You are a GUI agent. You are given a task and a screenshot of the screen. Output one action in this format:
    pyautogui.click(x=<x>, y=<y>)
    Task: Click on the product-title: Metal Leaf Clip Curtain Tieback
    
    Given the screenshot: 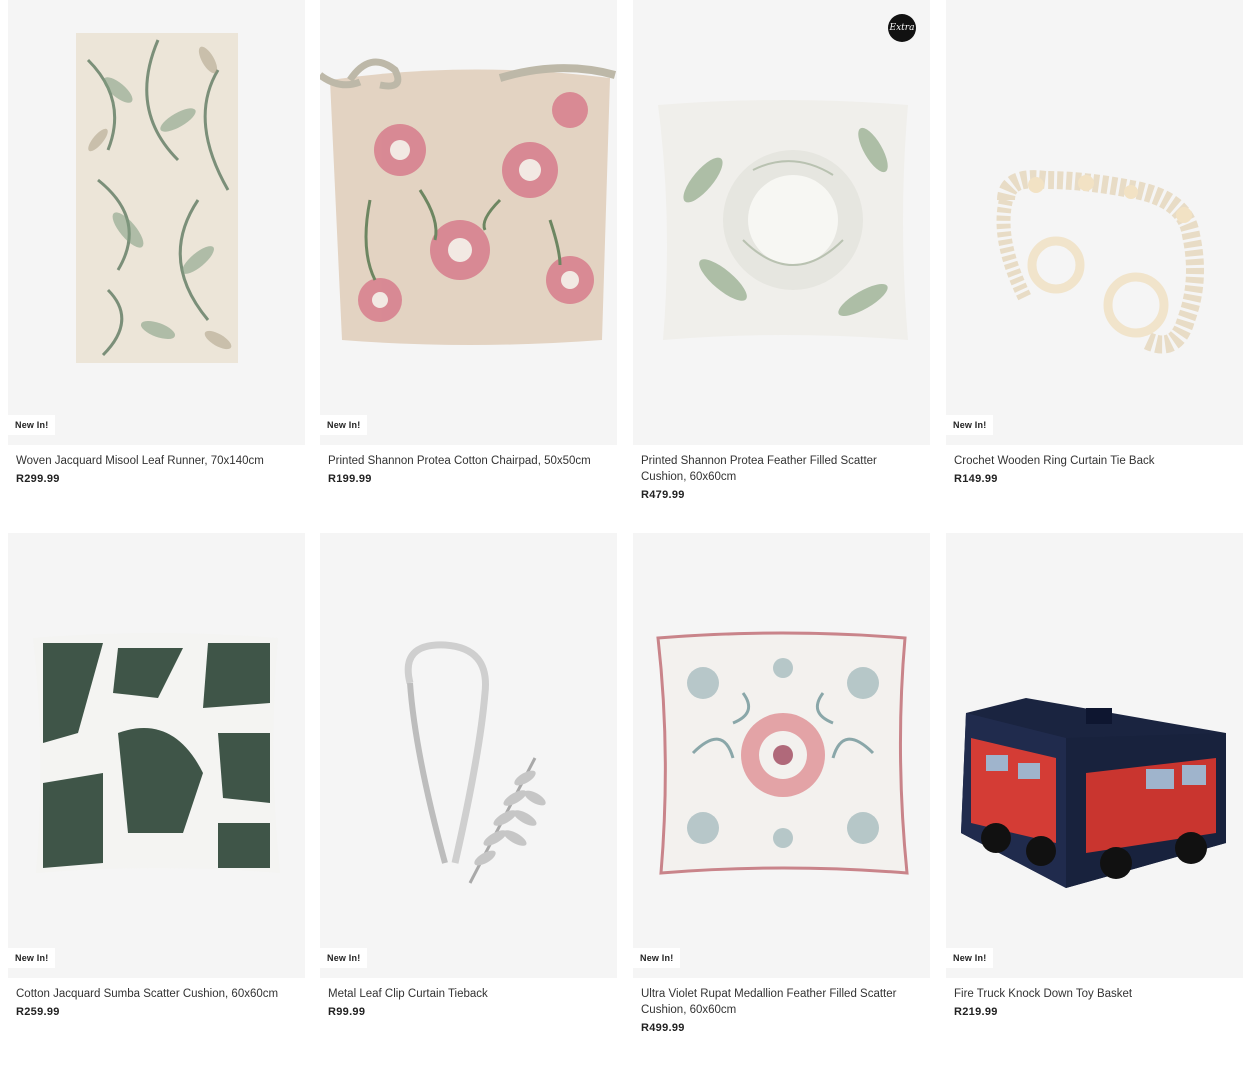 What is the action you would take?
    pyautogui.click(x=463, y=994)
    